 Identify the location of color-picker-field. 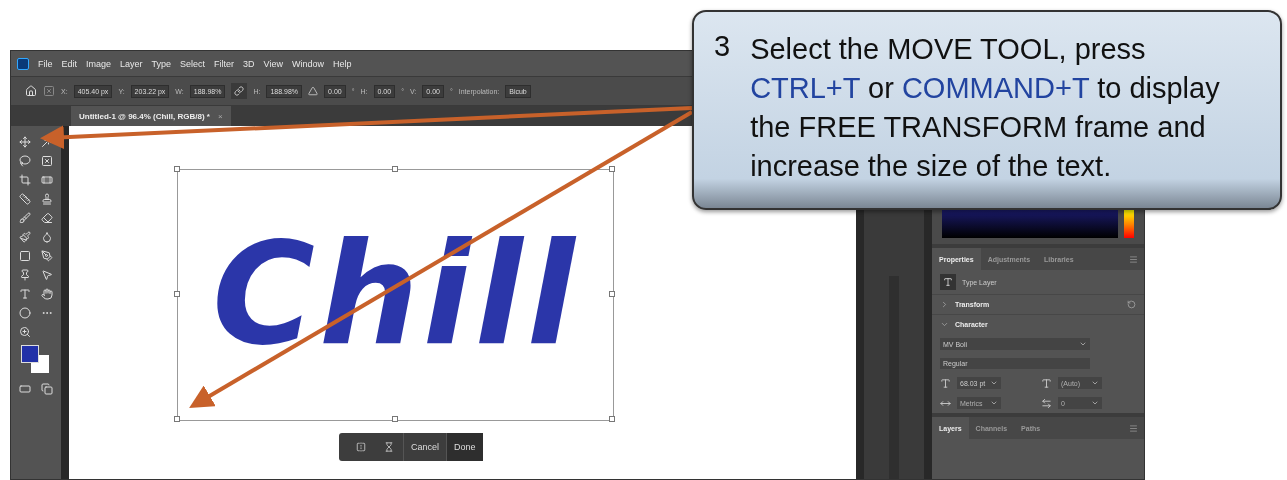
(1030, 224).